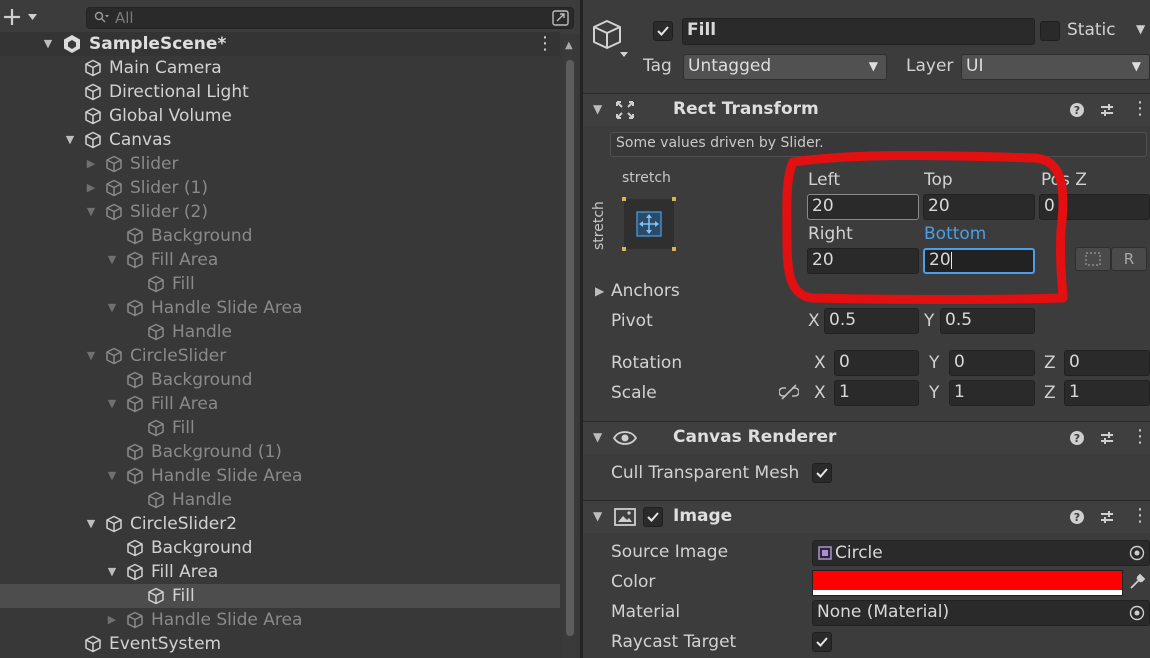 Image resolution: width=1150 pixels, height=658 pixels. What do you see at coordinates (280, 188) in the screenshot?
I see `hierarchy-item: ▶ Slider (1)` at bounding box center [280, 188].